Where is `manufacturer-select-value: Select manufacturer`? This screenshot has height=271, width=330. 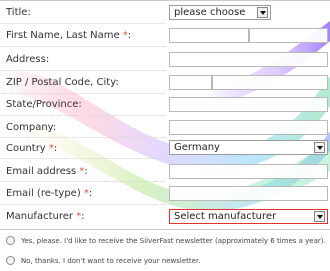 manufacturer-select-value: Select manufacturer is located at coordinates (225, 216).